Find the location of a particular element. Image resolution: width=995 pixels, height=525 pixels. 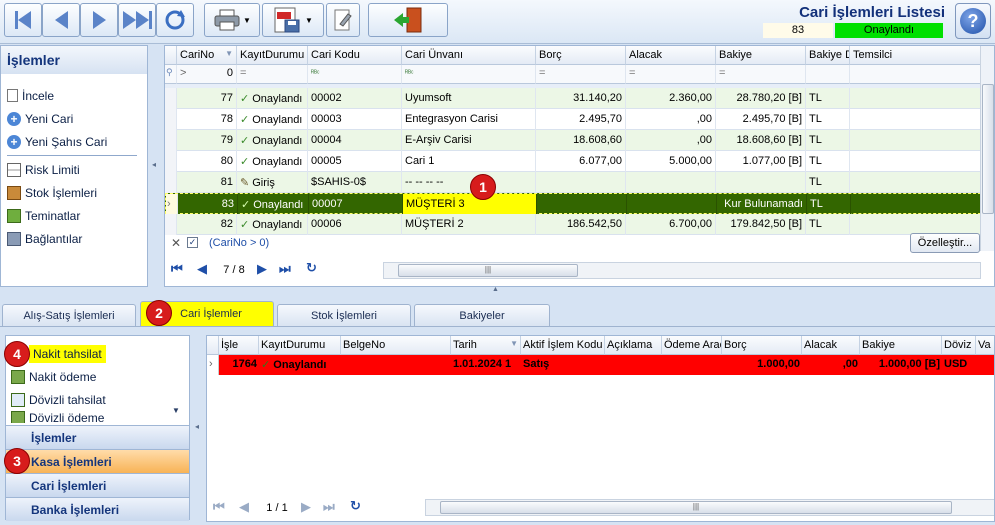

sort-icon: ▼ is located at coordinates (514, 343).